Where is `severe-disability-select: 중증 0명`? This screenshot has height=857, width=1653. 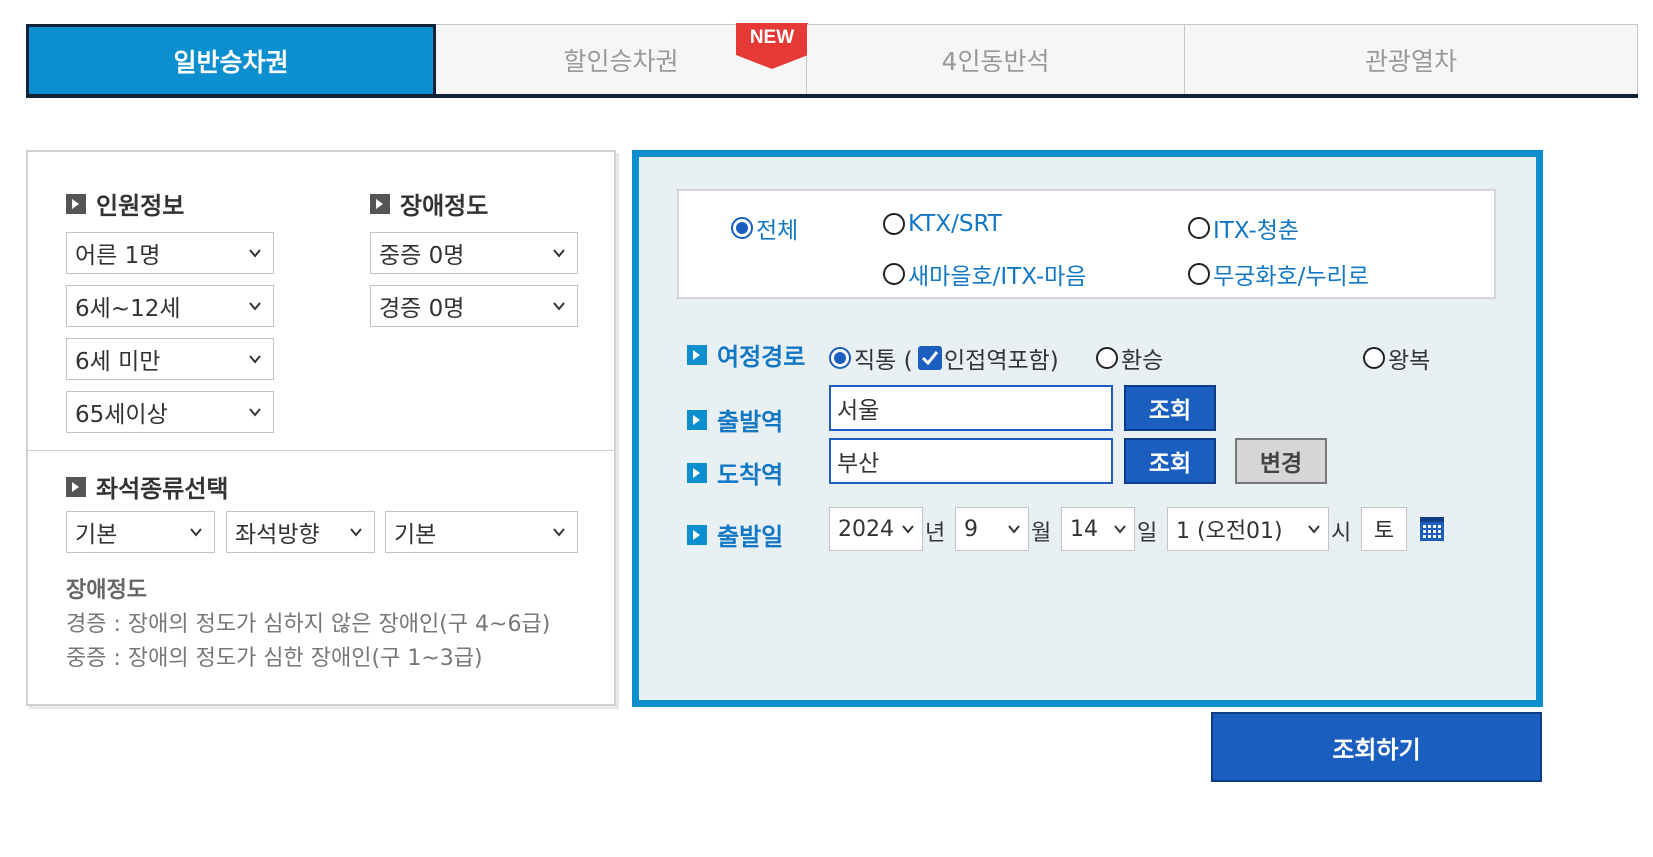 severe-disability-select: 중증 0명 is located at coordinates (474, 253).